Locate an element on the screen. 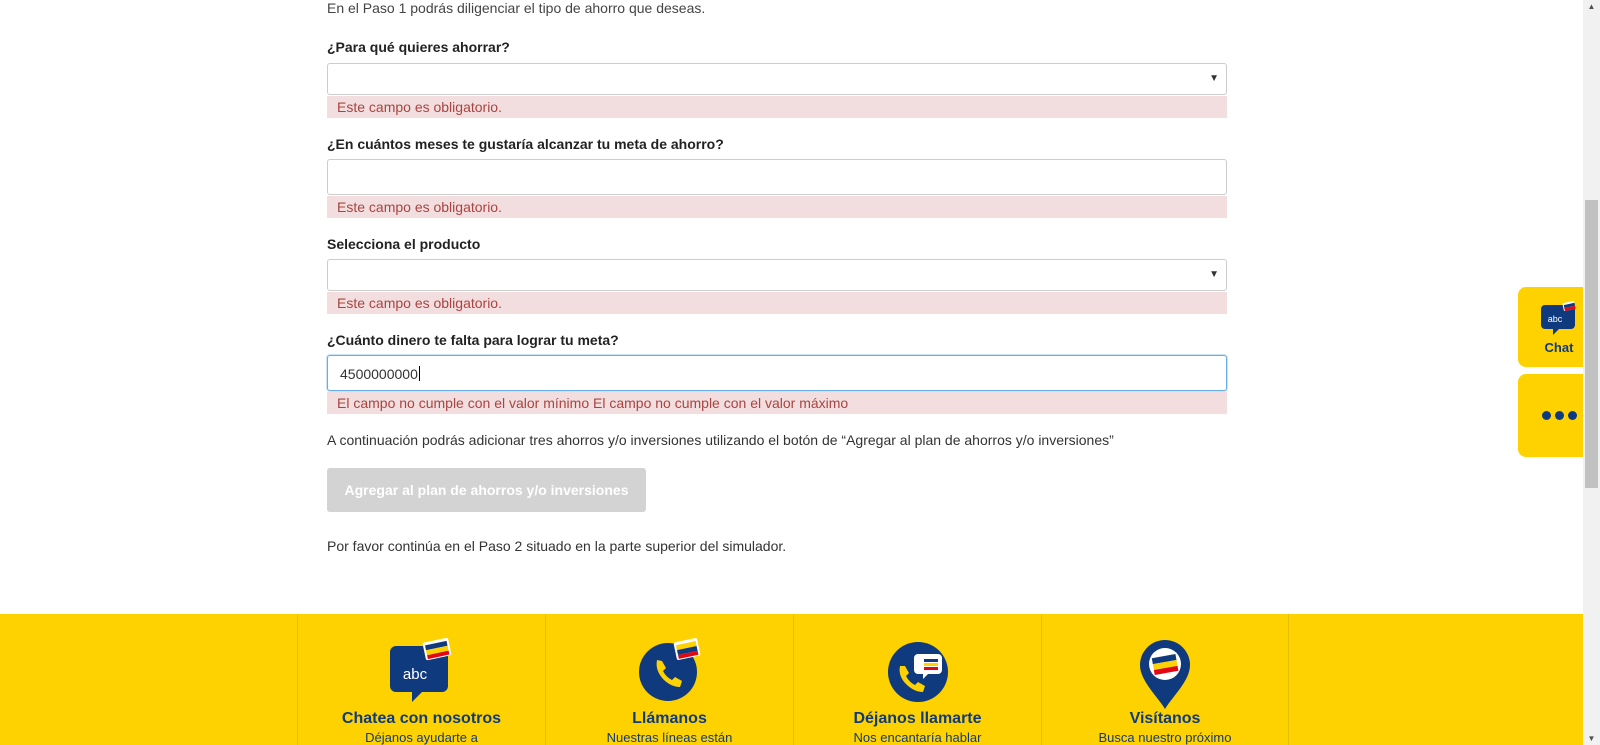 The height and width of the screenshot is (745, 1600). footer-visit-subtitle: Busca nuestro próximo is located at coordinates (1165, 737).